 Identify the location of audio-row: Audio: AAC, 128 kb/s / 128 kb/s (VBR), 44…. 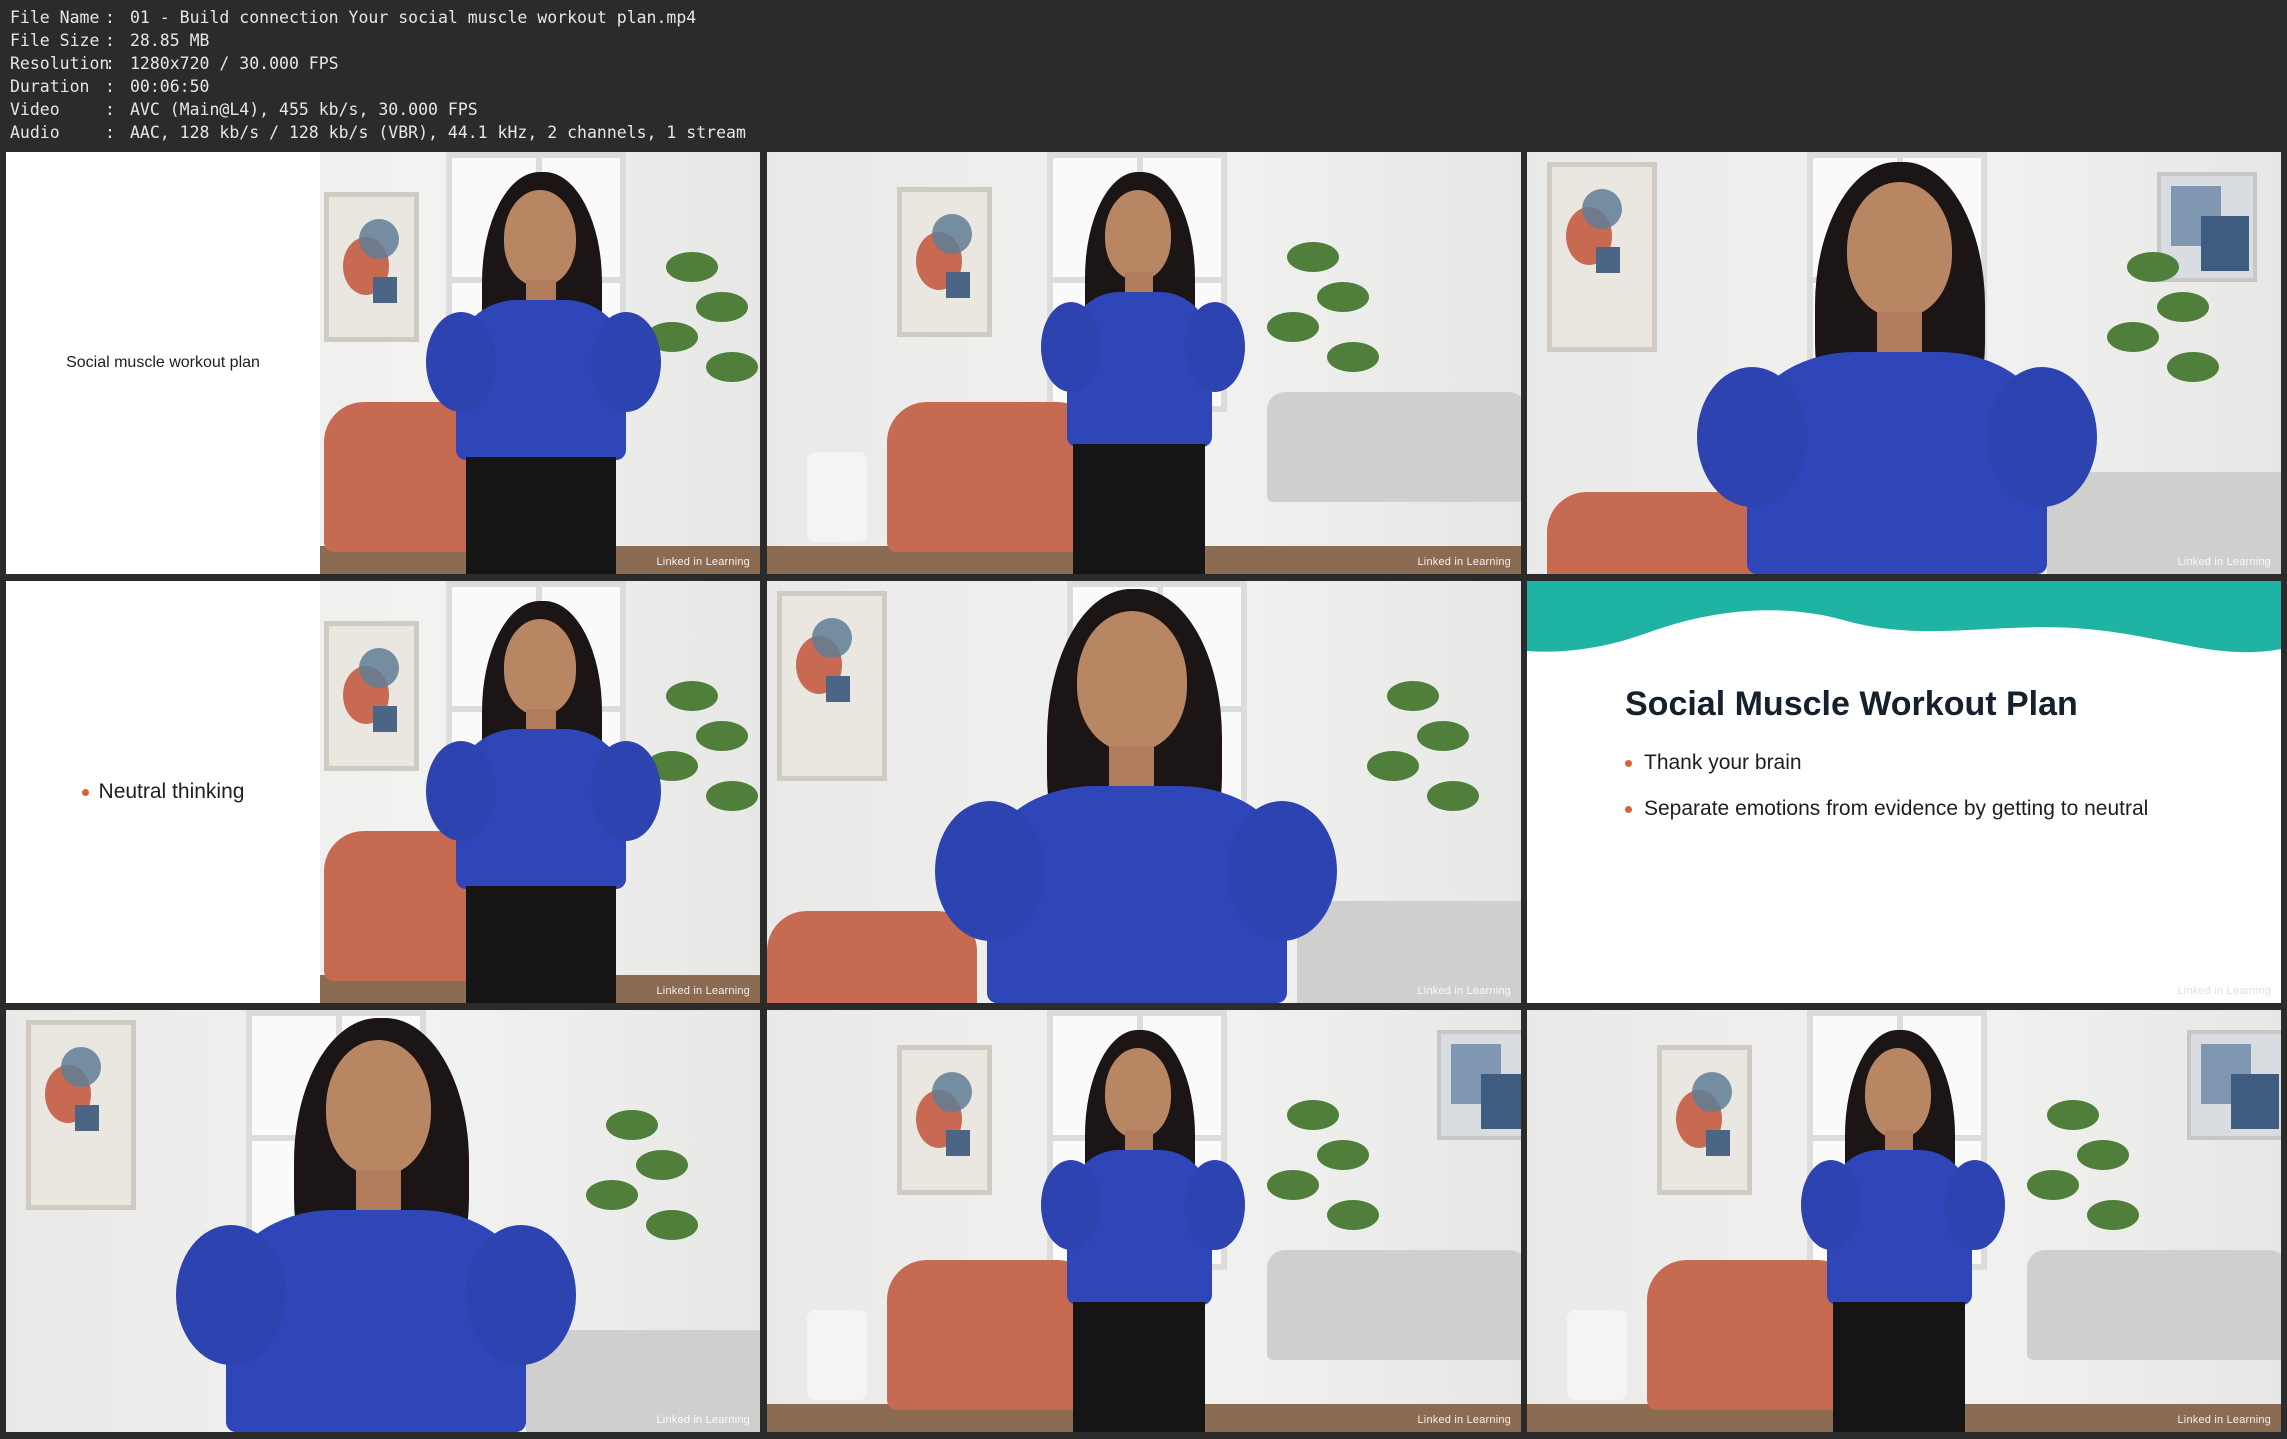
(378, 132).